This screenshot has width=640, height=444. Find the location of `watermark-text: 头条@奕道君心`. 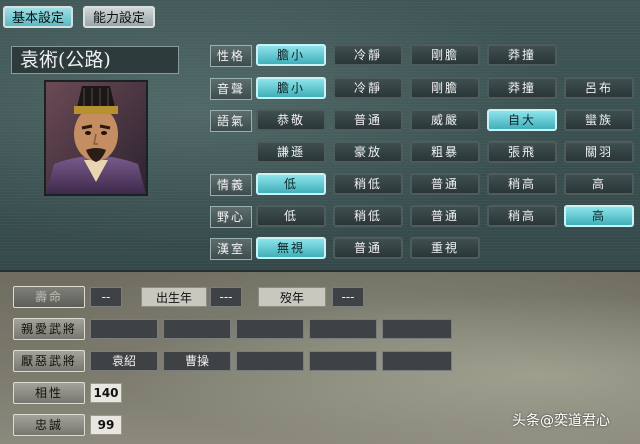

watermark-text: 头条@奕道君心 is located at coordinates (561, 421).